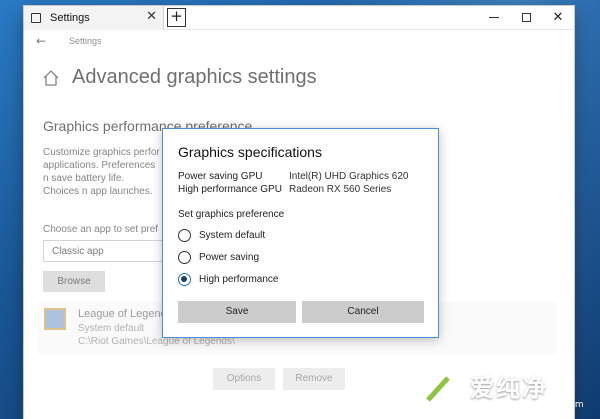  Describe the element at coordinates (349, 176) in the screenshot. I see `spec-value: Intel(R) UHD Graphics 620` at that location.